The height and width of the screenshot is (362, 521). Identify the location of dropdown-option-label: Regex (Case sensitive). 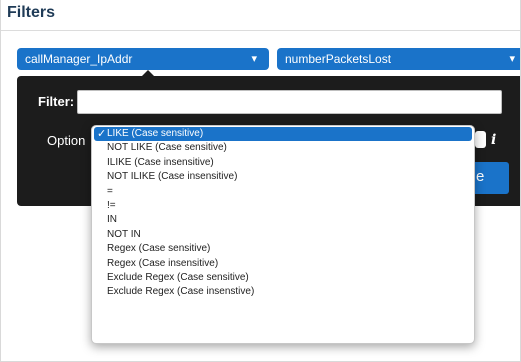
(159, 249).